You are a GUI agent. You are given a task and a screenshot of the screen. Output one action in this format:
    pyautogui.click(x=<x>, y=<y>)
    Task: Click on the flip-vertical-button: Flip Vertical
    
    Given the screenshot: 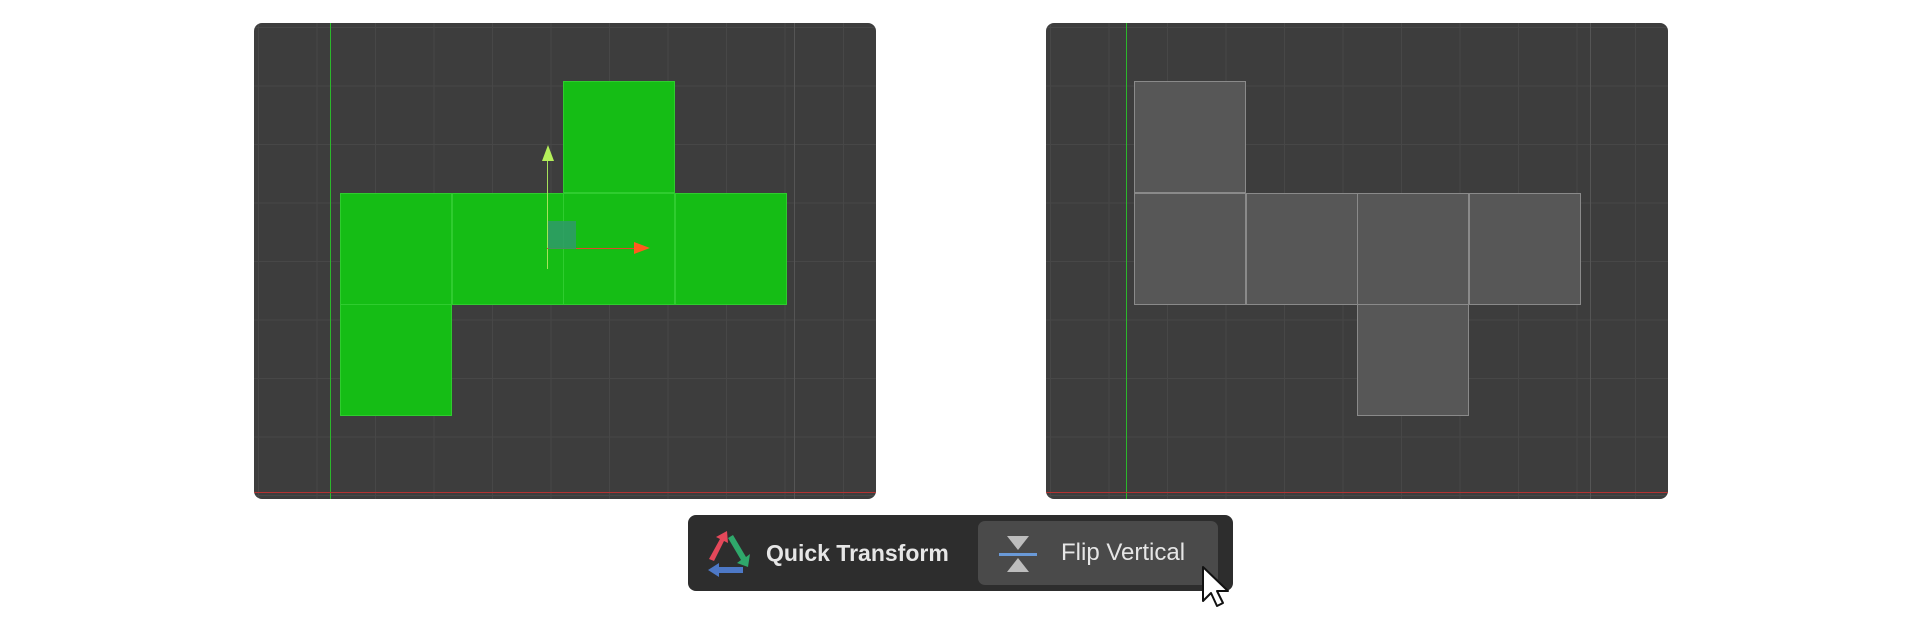 What is the action you would take?
    pyautogui.click(x=1098, y=553)
    